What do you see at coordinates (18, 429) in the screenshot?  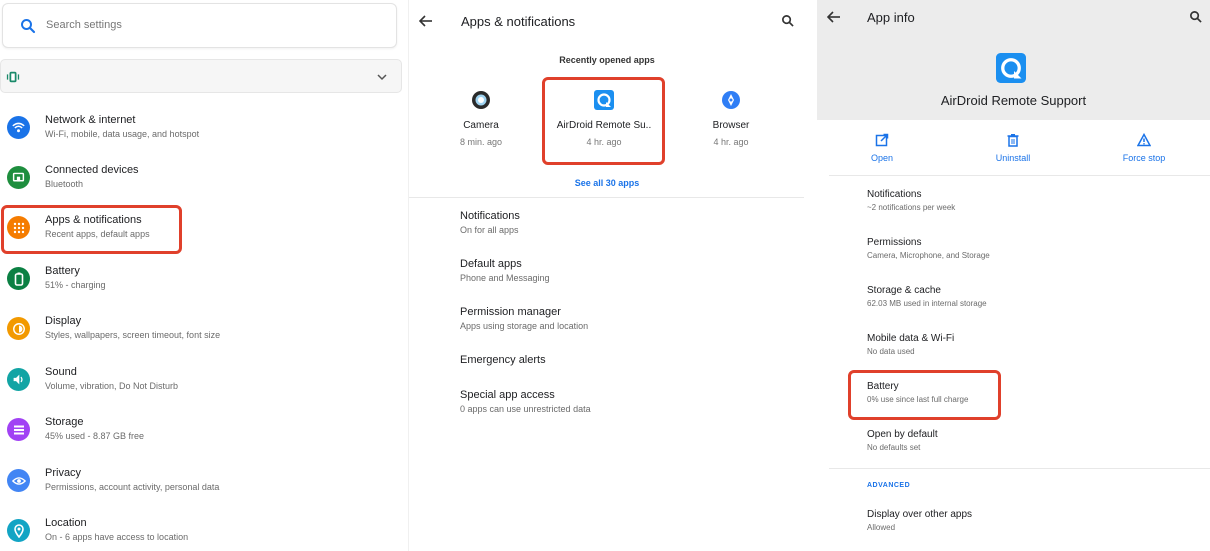 I see `storage-icon` at bounding box center [18, 429].